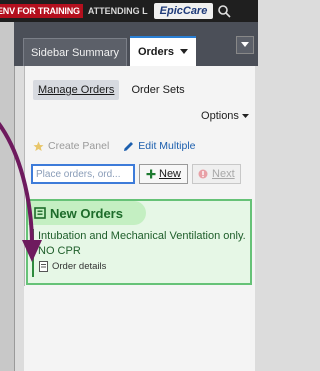 This screenshot has width=320, height=371. Describe the element at coordinates (136, 174) in the screenshot. I see `order-entry-row: New Next` at that location.